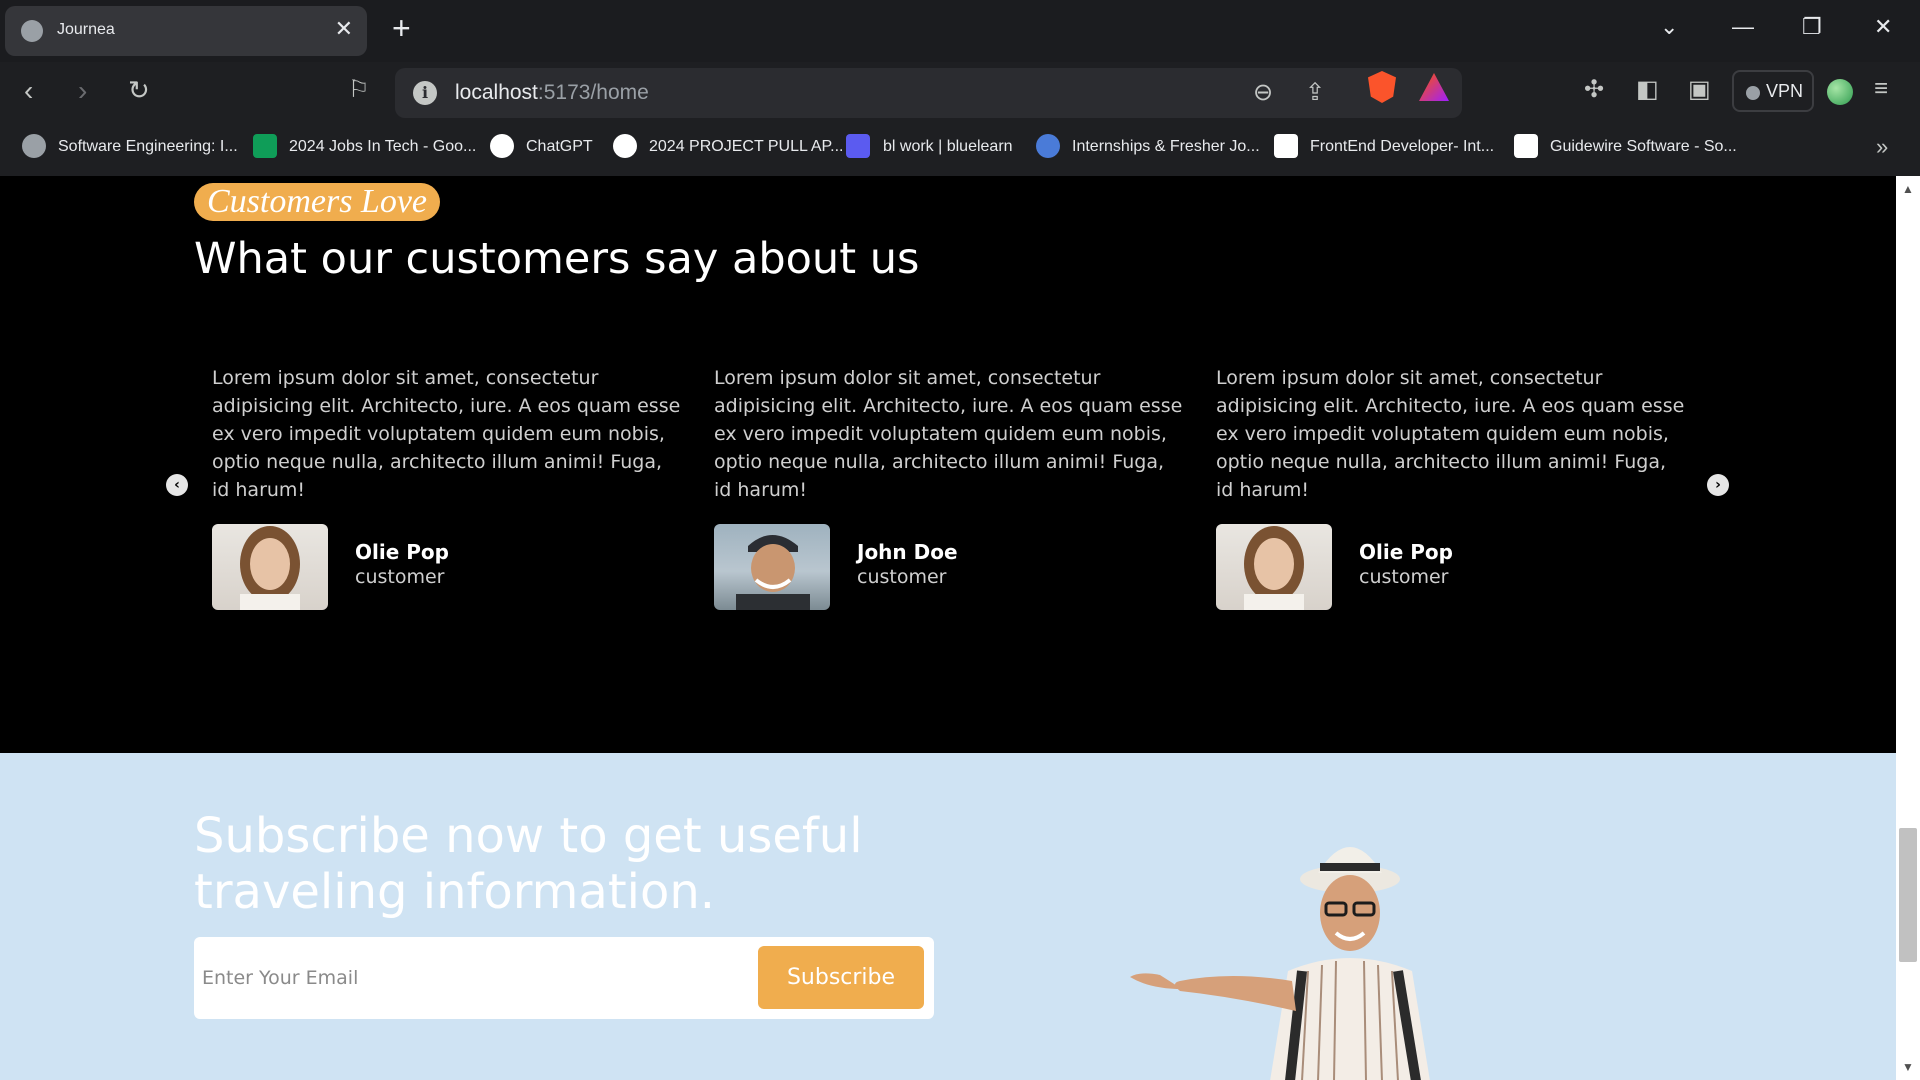 Image resolution: width=1920 pixels, height=1080 pixels. I want to click on bookmark-5-icon, so click(1048, 146).